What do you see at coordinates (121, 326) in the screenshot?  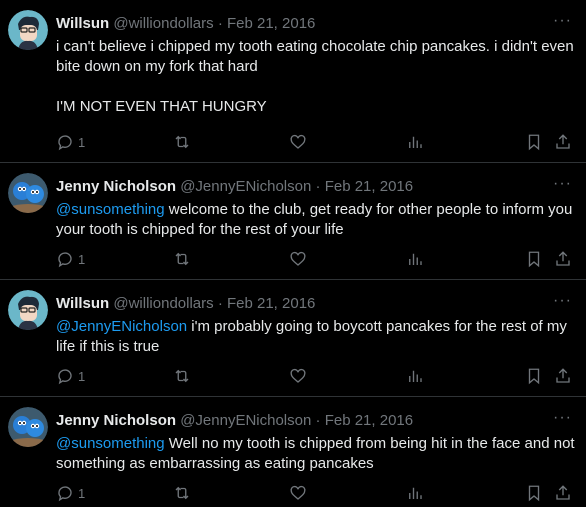 I see `mention-link: @JennyENicholson` at bounding box center [121, 326].